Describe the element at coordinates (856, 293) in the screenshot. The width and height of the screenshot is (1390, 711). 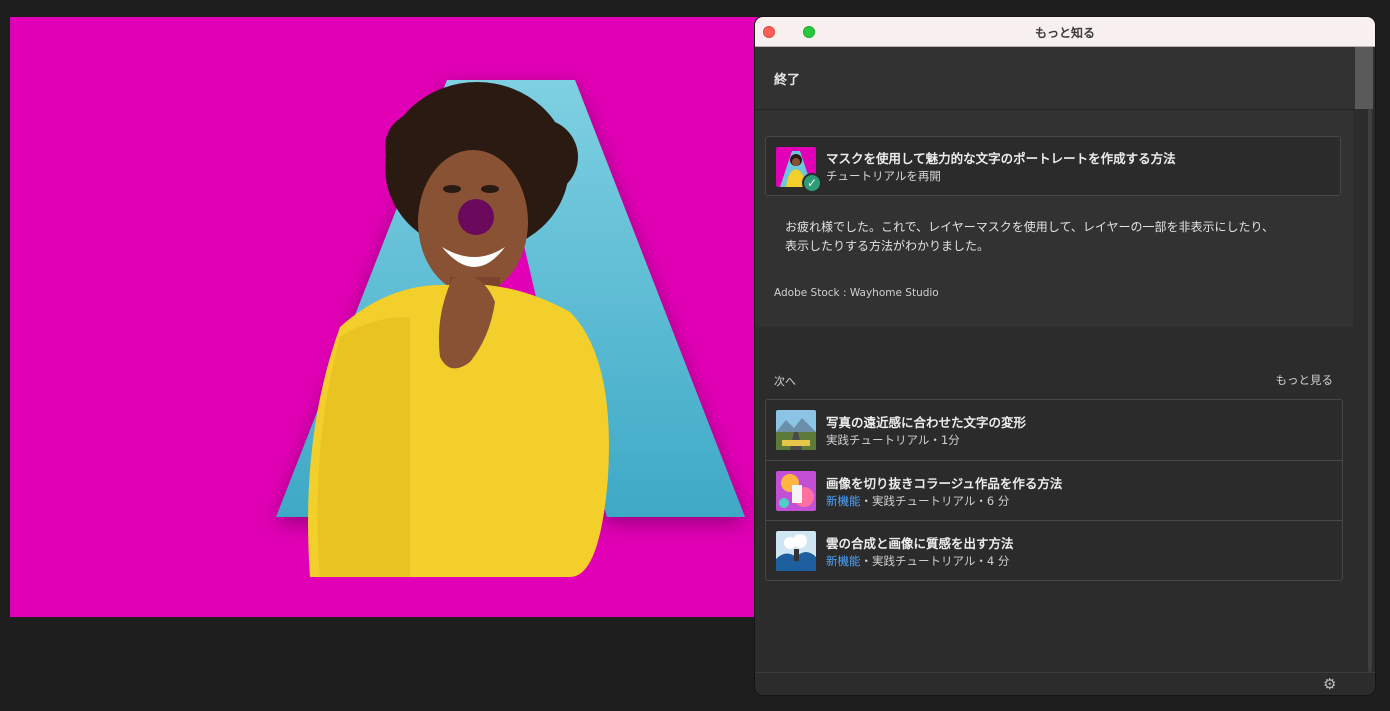
I see `image-credit: Adobe Stock : Wayhome Studio` at that location.